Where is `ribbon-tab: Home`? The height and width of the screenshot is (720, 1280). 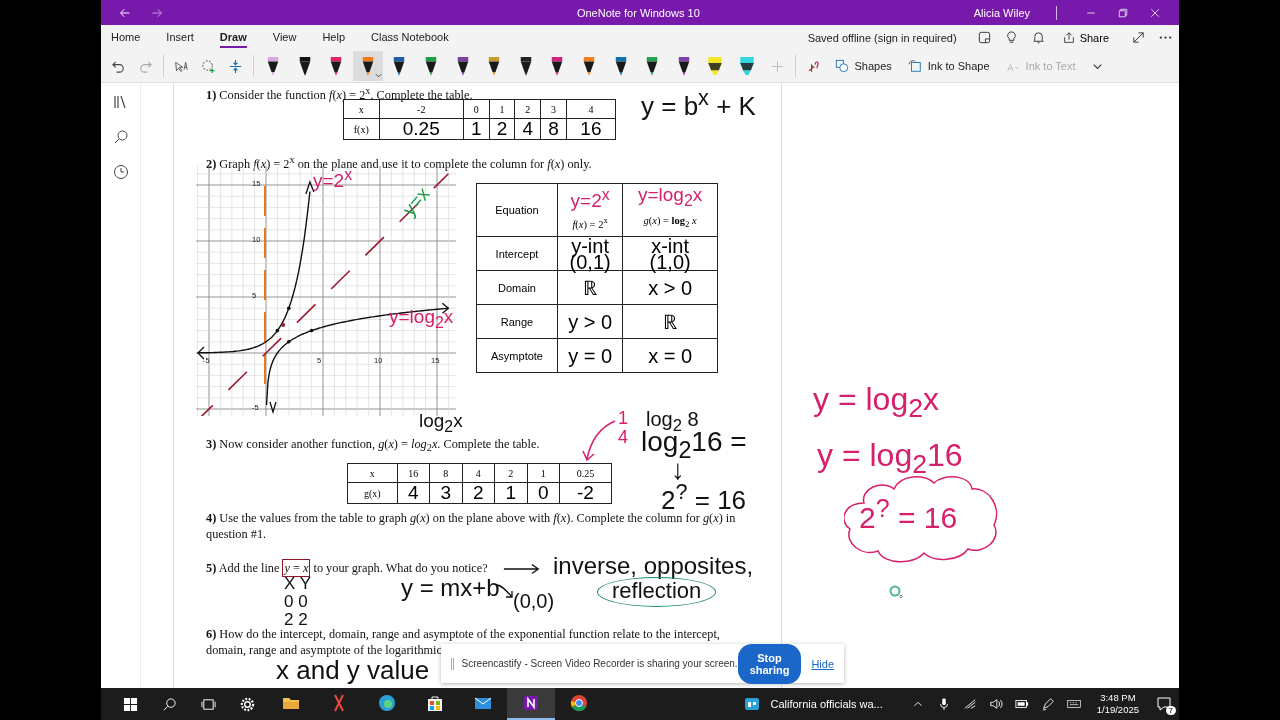 ribbon-tab: Home is located at coordinates (126, 37).